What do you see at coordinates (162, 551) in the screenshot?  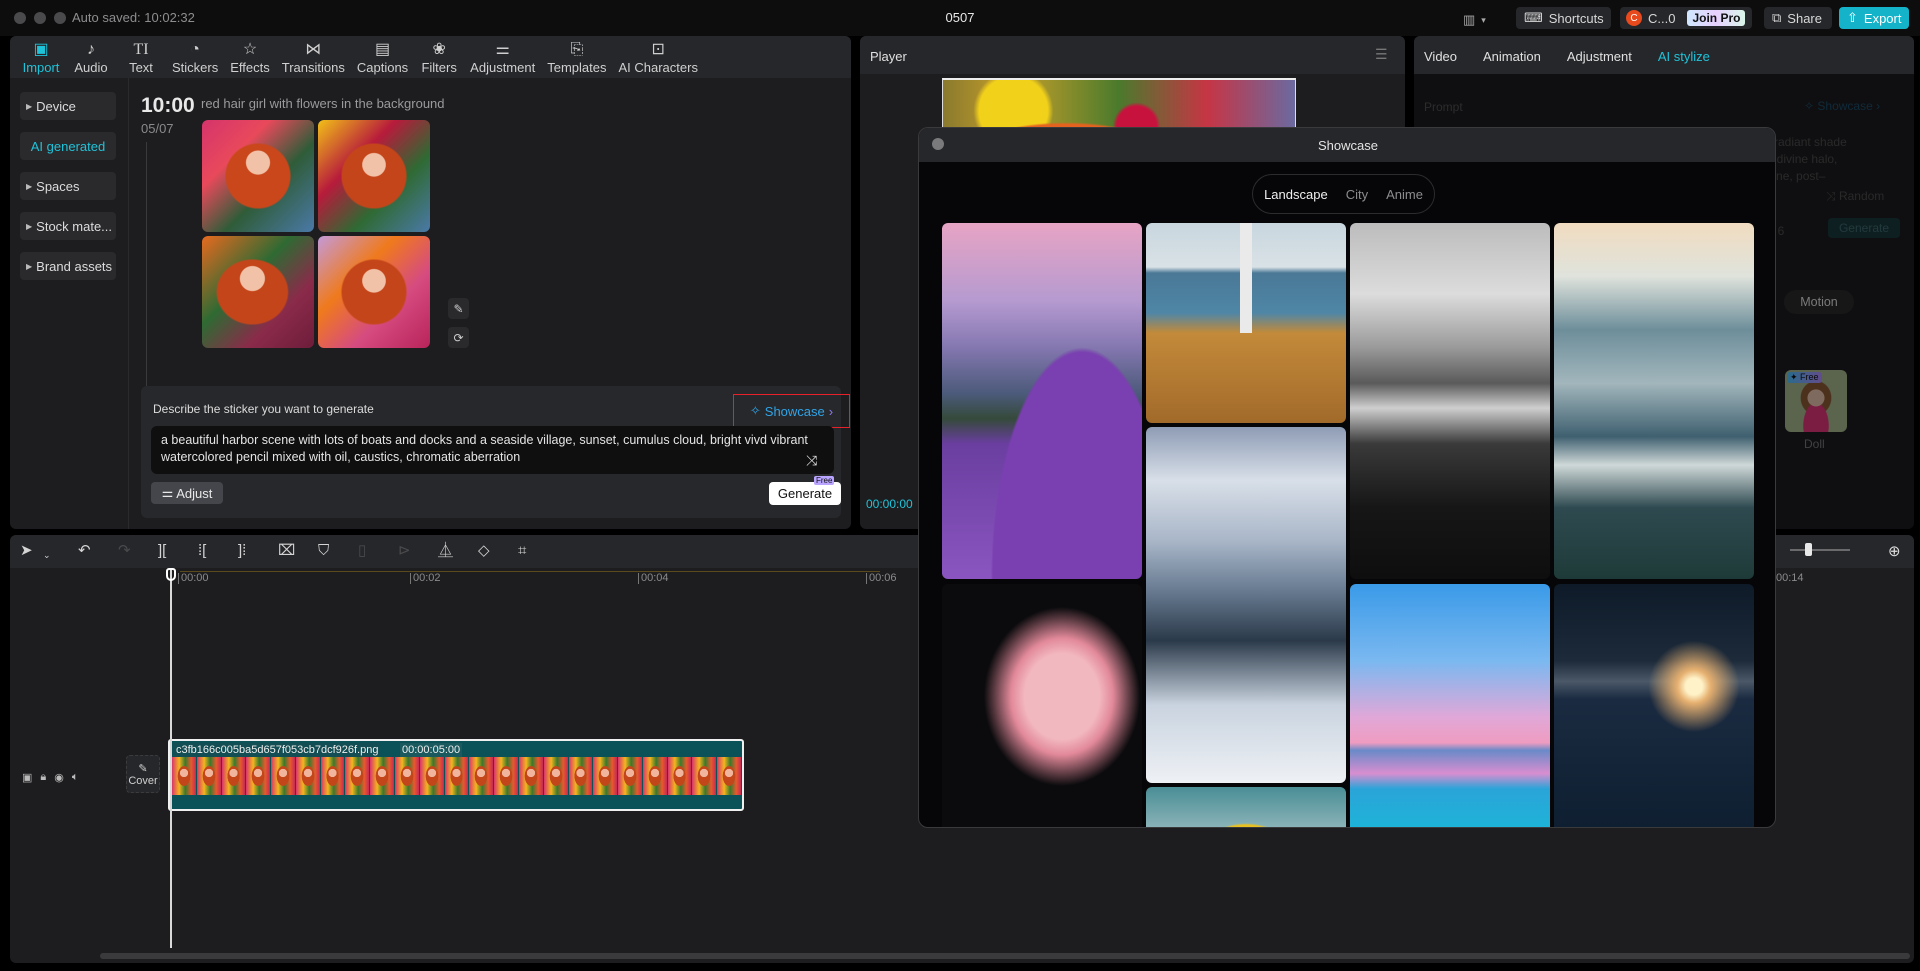 I see `split-icon: ][` at bounding box center [162, 551].